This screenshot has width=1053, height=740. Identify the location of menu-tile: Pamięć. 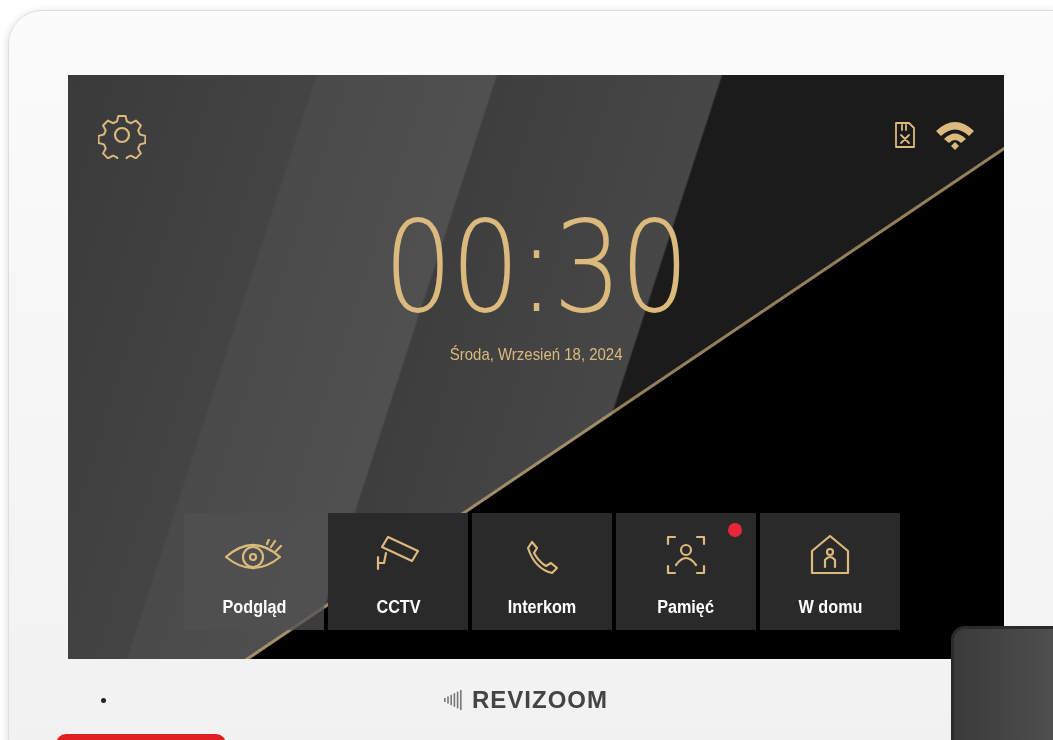
(686, 571).